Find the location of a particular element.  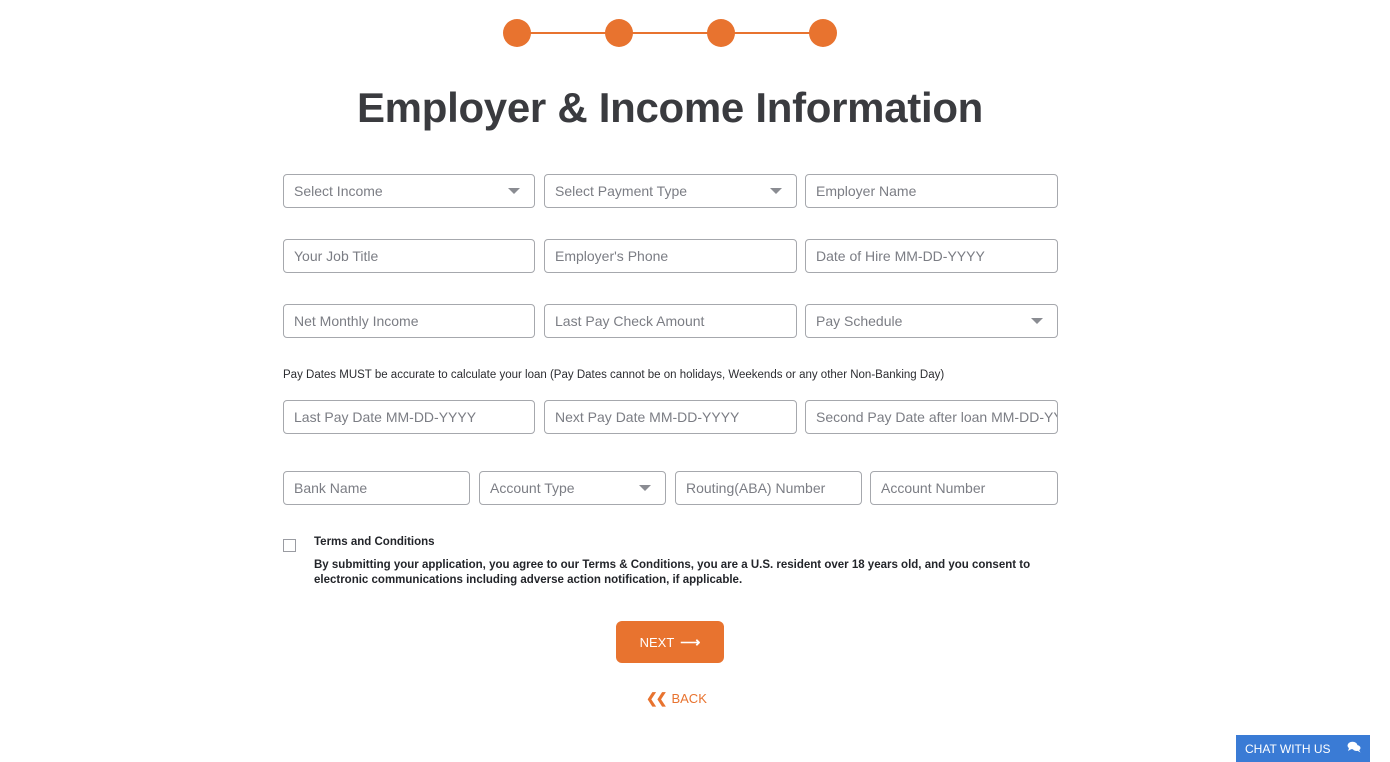

stepper-line is located at coordinates (670, 33).